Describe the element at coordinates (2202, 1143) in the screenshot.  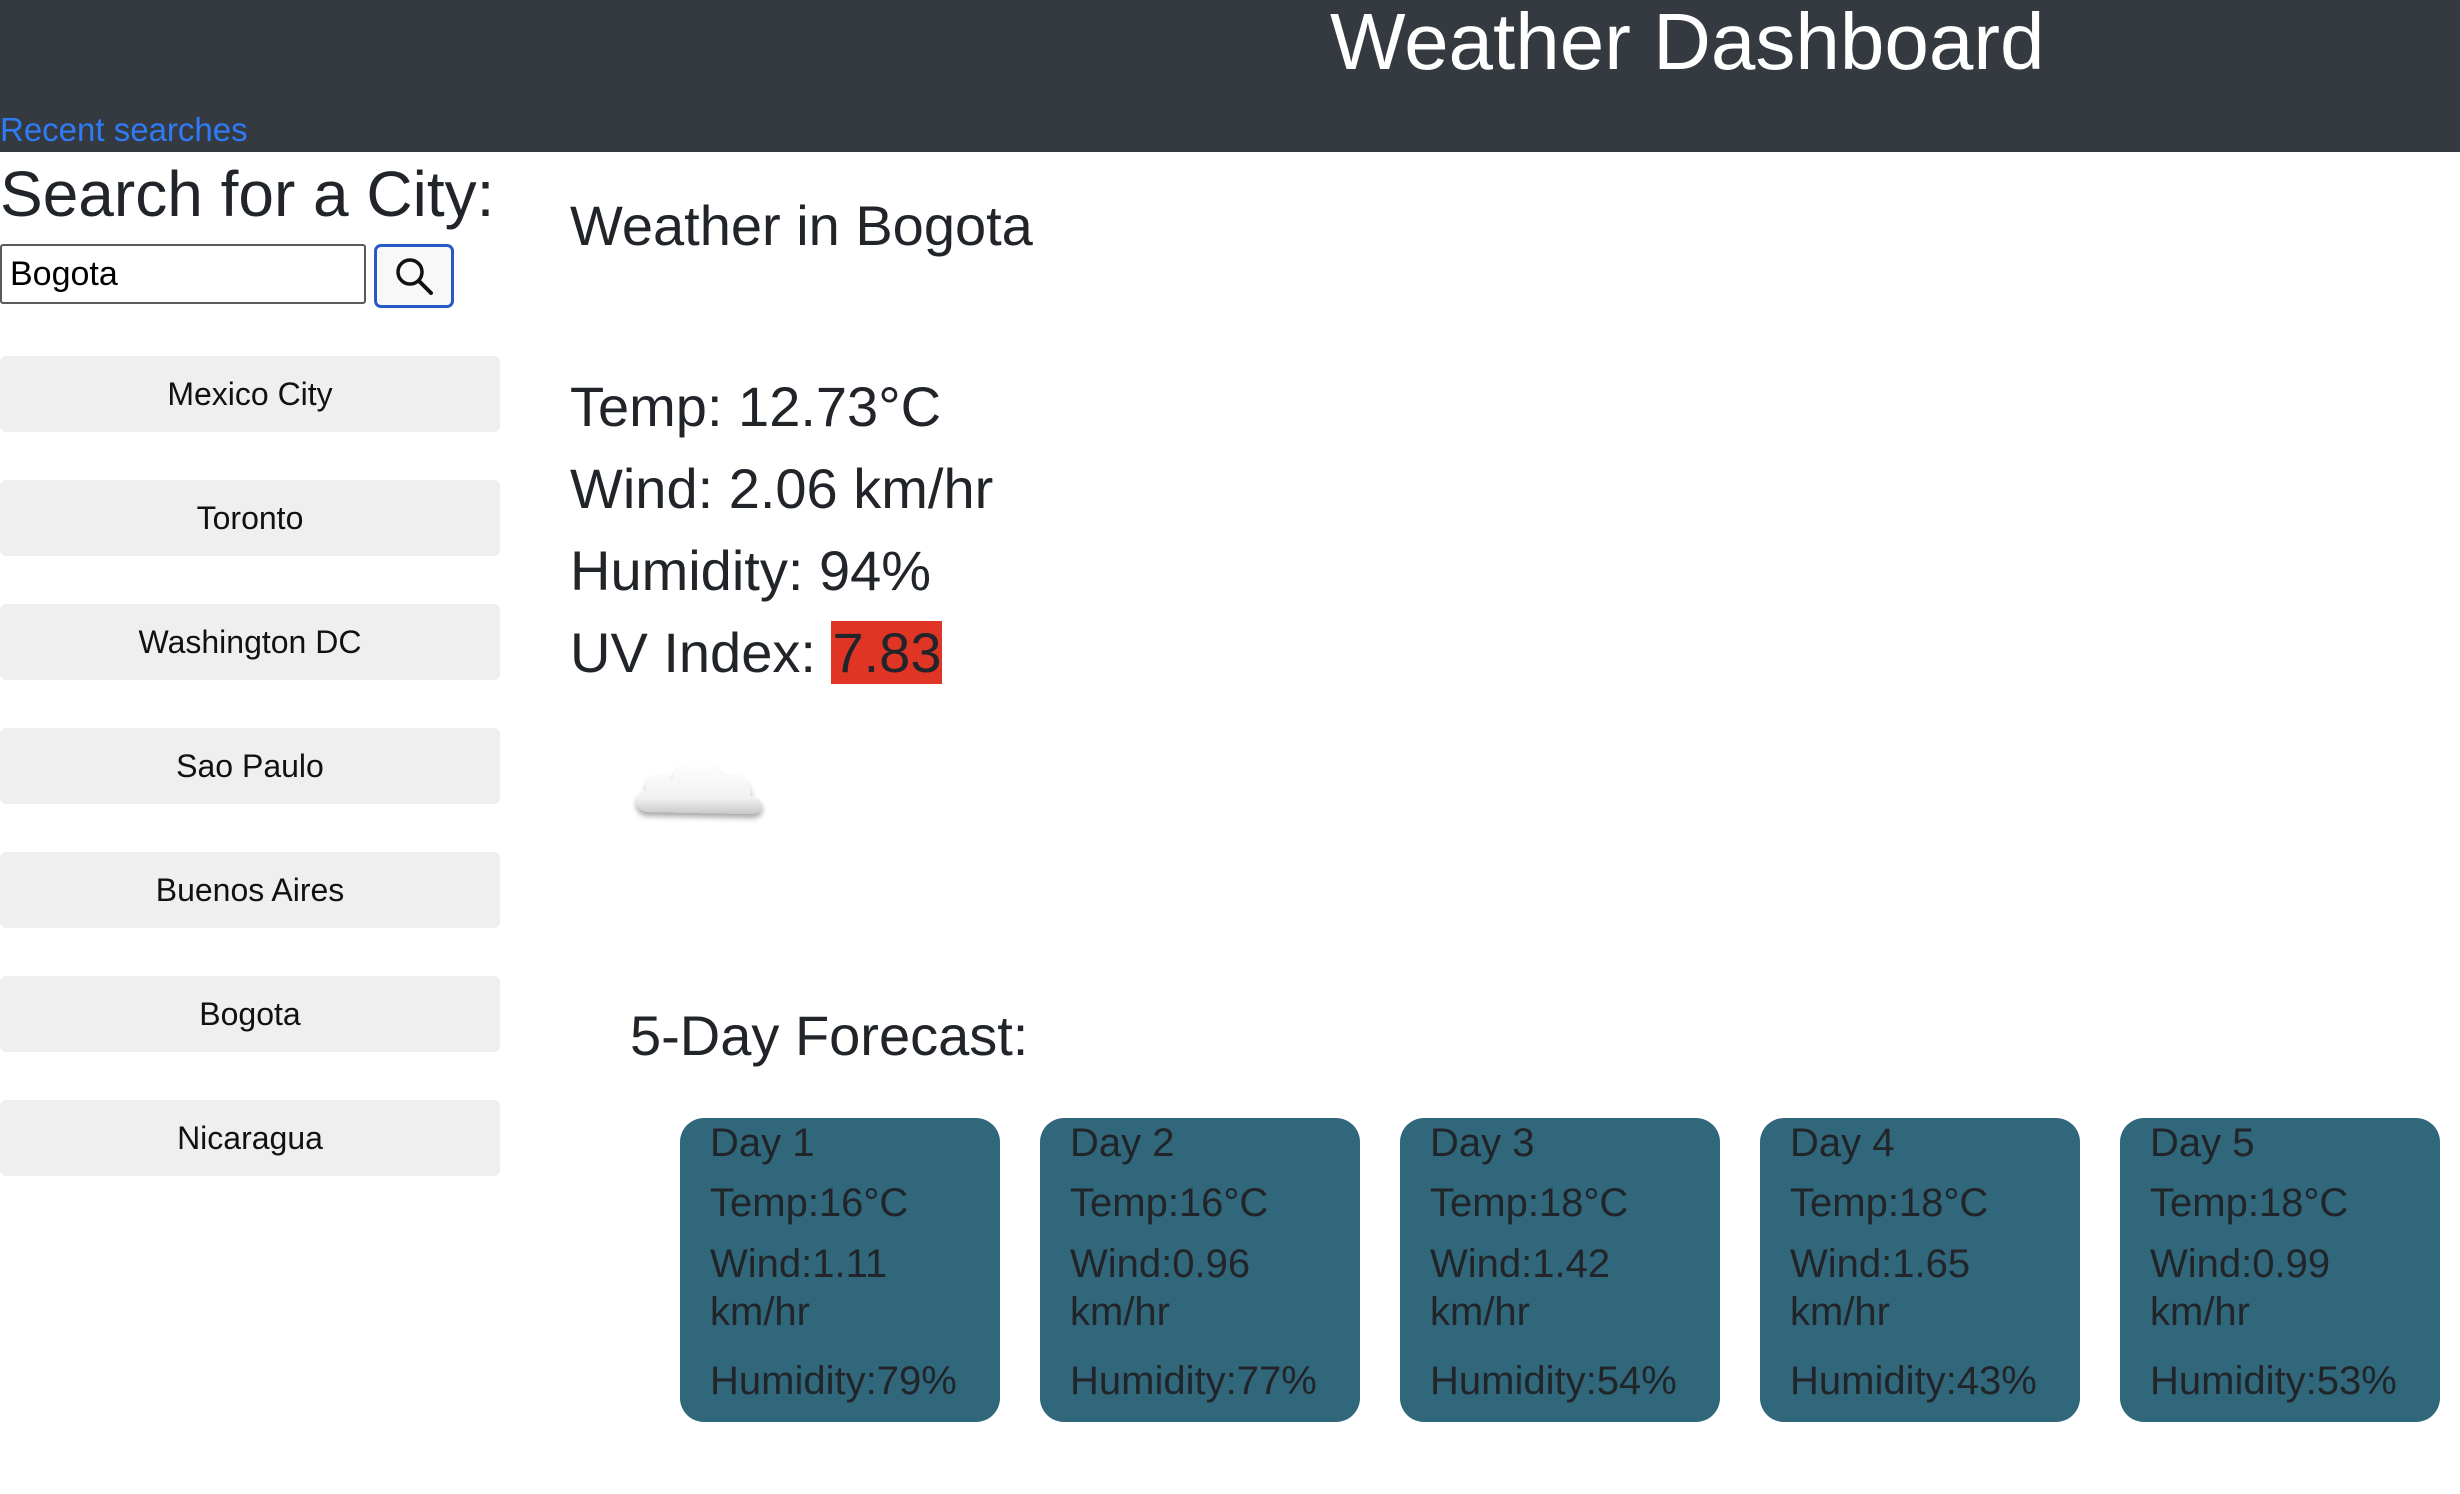
I see `forecast-day-label: Day 5` at that location.